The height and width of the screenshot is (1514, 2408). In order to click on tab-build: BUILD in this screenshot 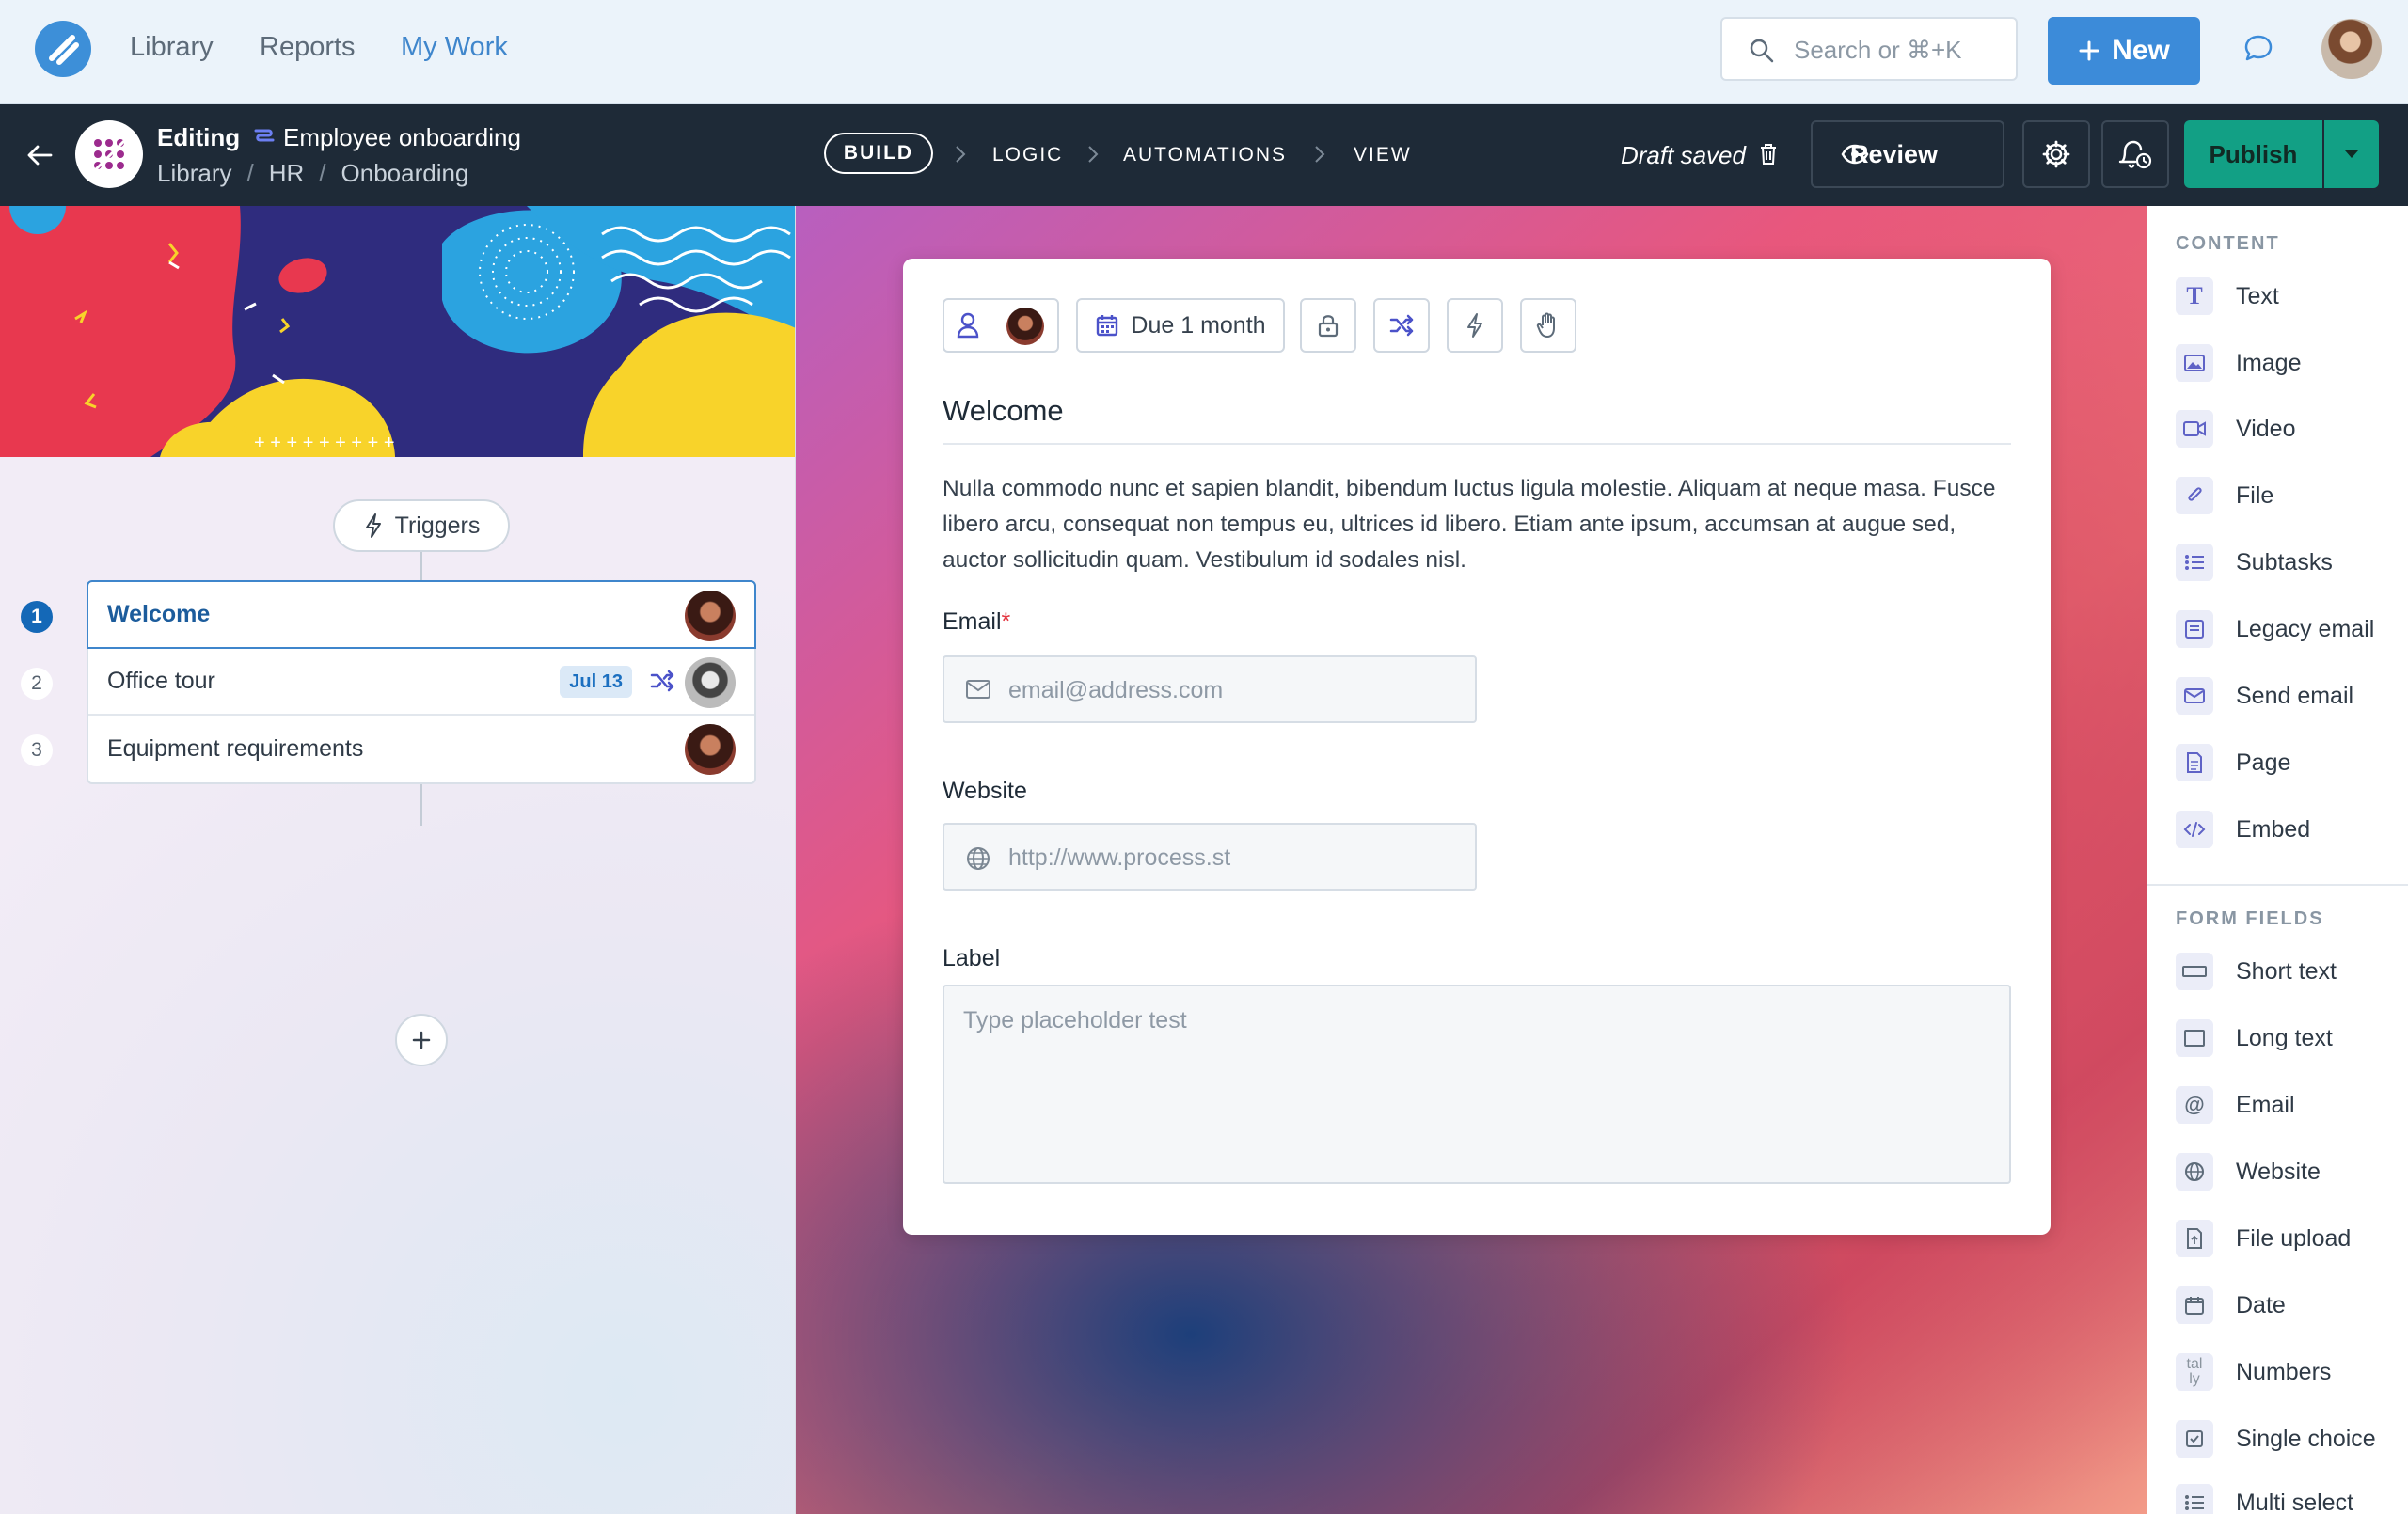, I will do `click(879, 153)`.